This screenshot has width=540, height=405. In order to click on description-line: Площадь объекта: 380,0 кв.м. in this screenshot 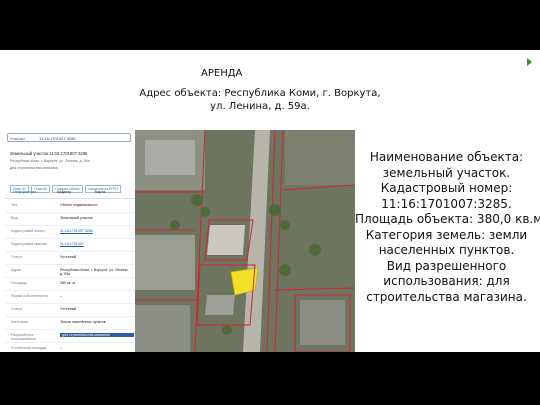, I will do `click(447, 219)`.